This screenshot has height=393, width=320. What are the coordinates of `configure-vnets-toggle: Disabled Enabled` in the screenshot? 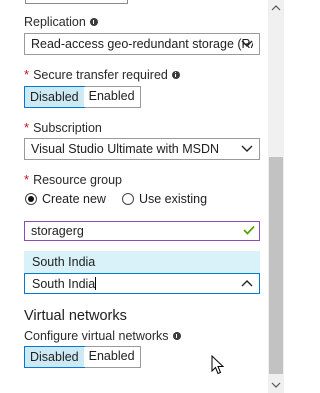 It's located at (82, 357).